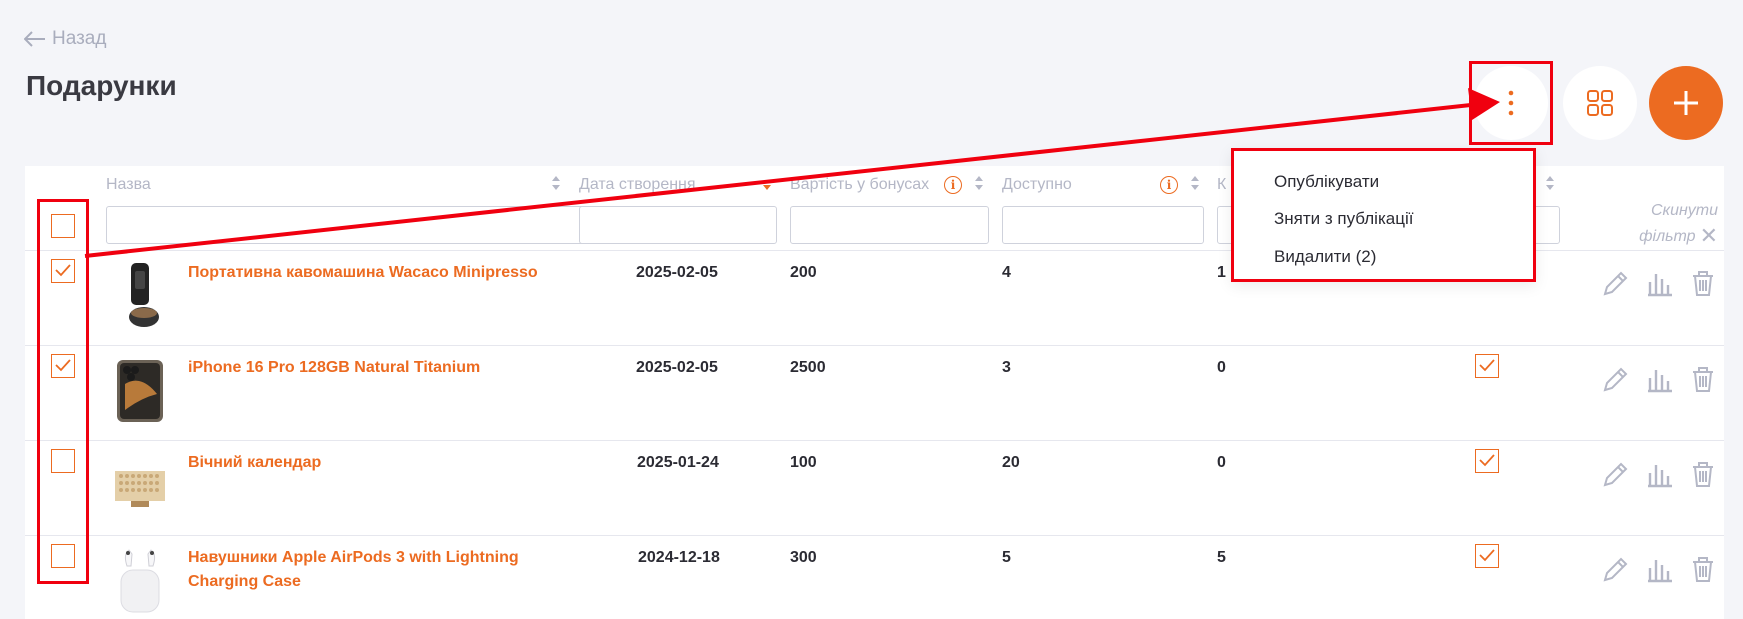  I want to click on back-label: Назад, so click(79, 38).